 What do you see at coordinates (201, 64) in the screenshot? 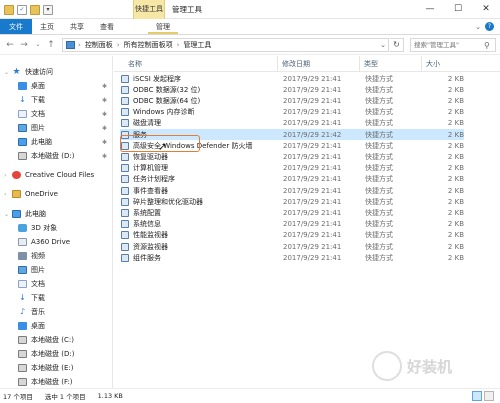
I see `column-header-name: 名称` at bounding box center [201, 64].